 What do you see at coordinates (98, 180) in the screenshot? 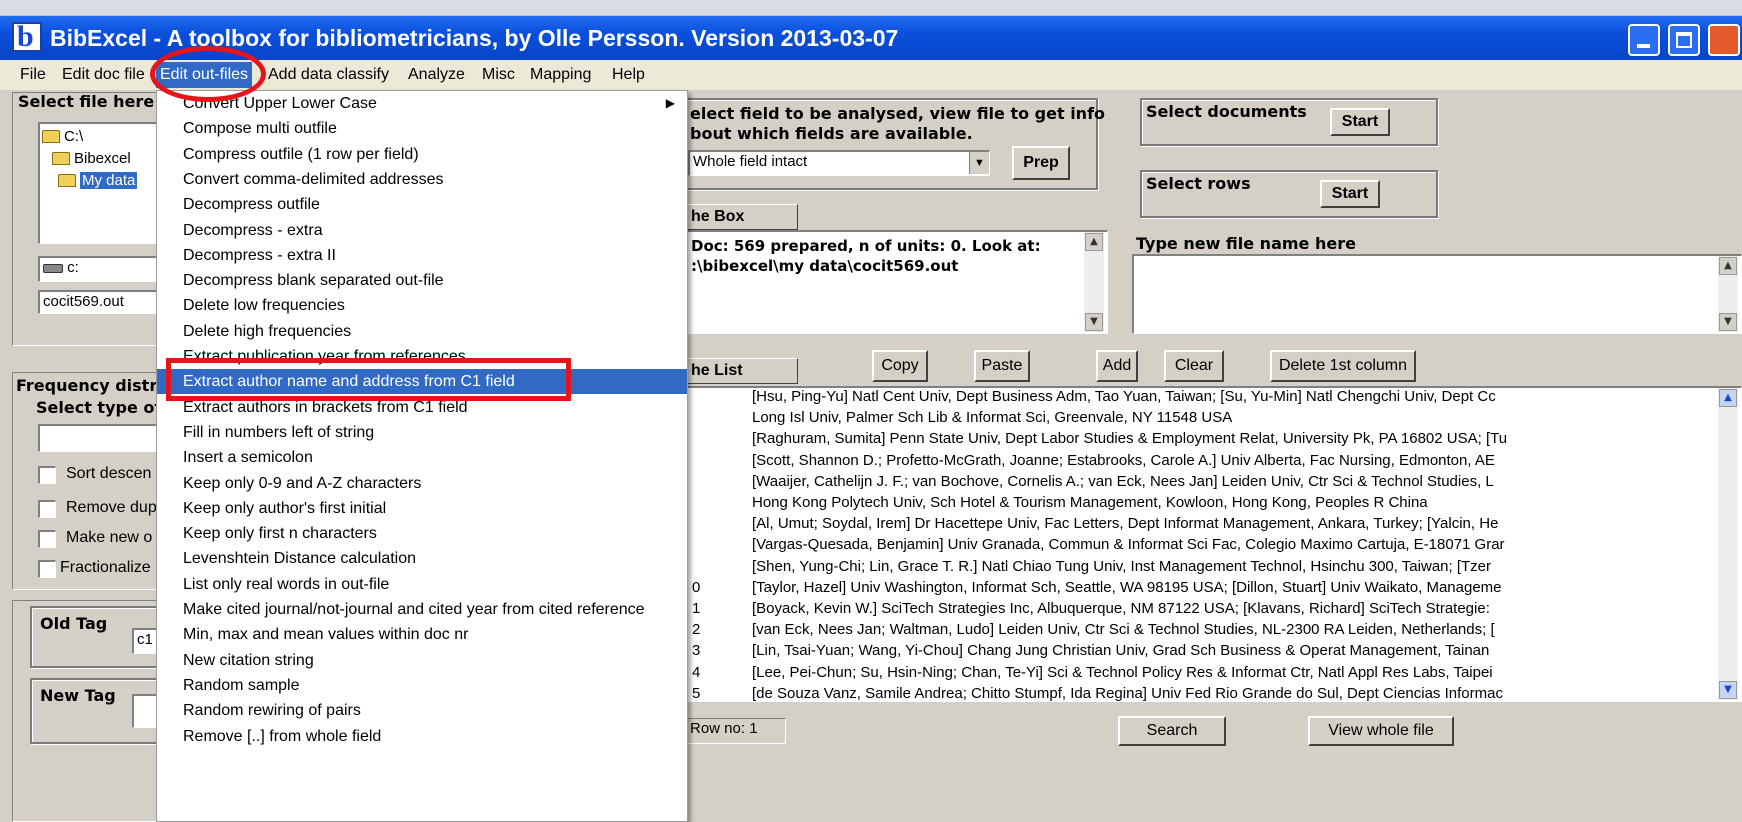
I see `tree-item-my-data: My data` at bounding box center [98, 180].